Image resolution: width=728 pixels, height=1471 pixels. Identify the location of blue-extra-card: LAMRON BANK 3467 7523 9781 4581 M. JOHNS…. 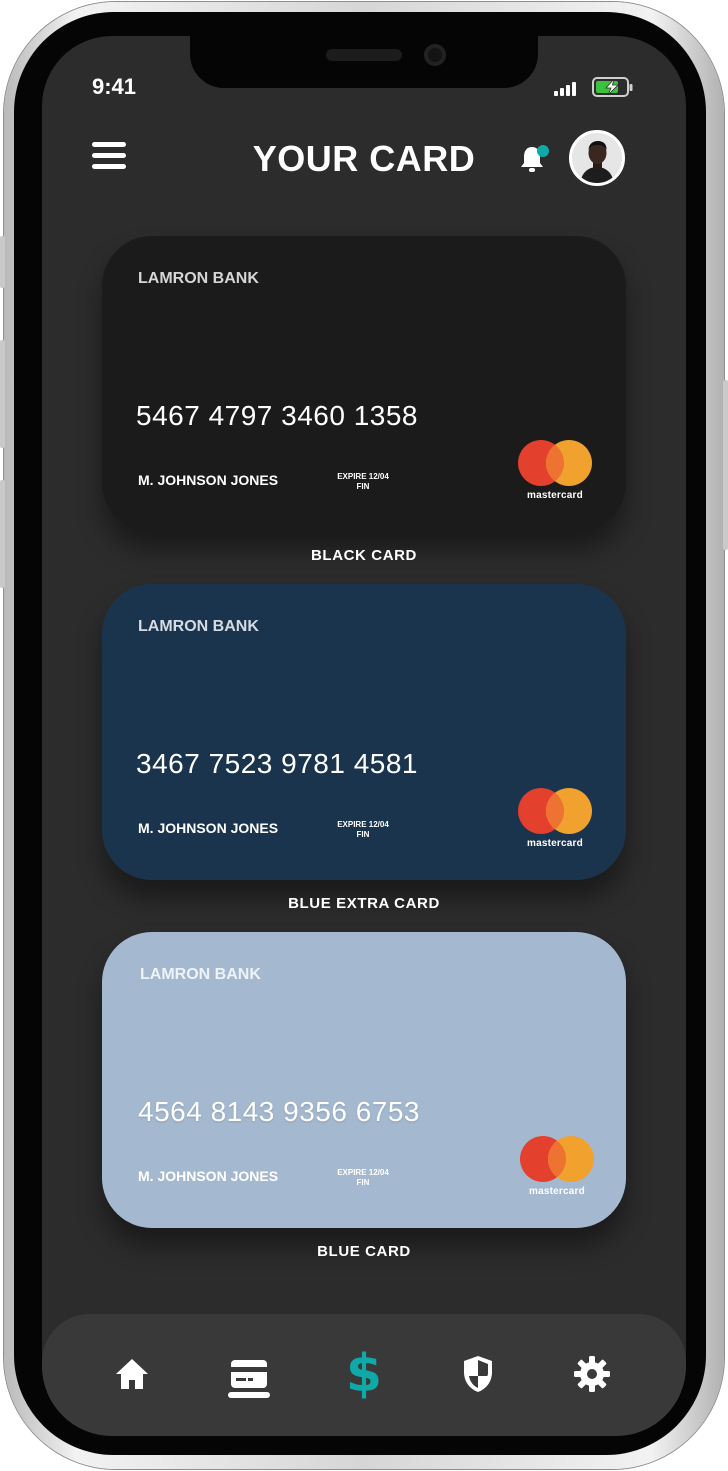
(364, 732).